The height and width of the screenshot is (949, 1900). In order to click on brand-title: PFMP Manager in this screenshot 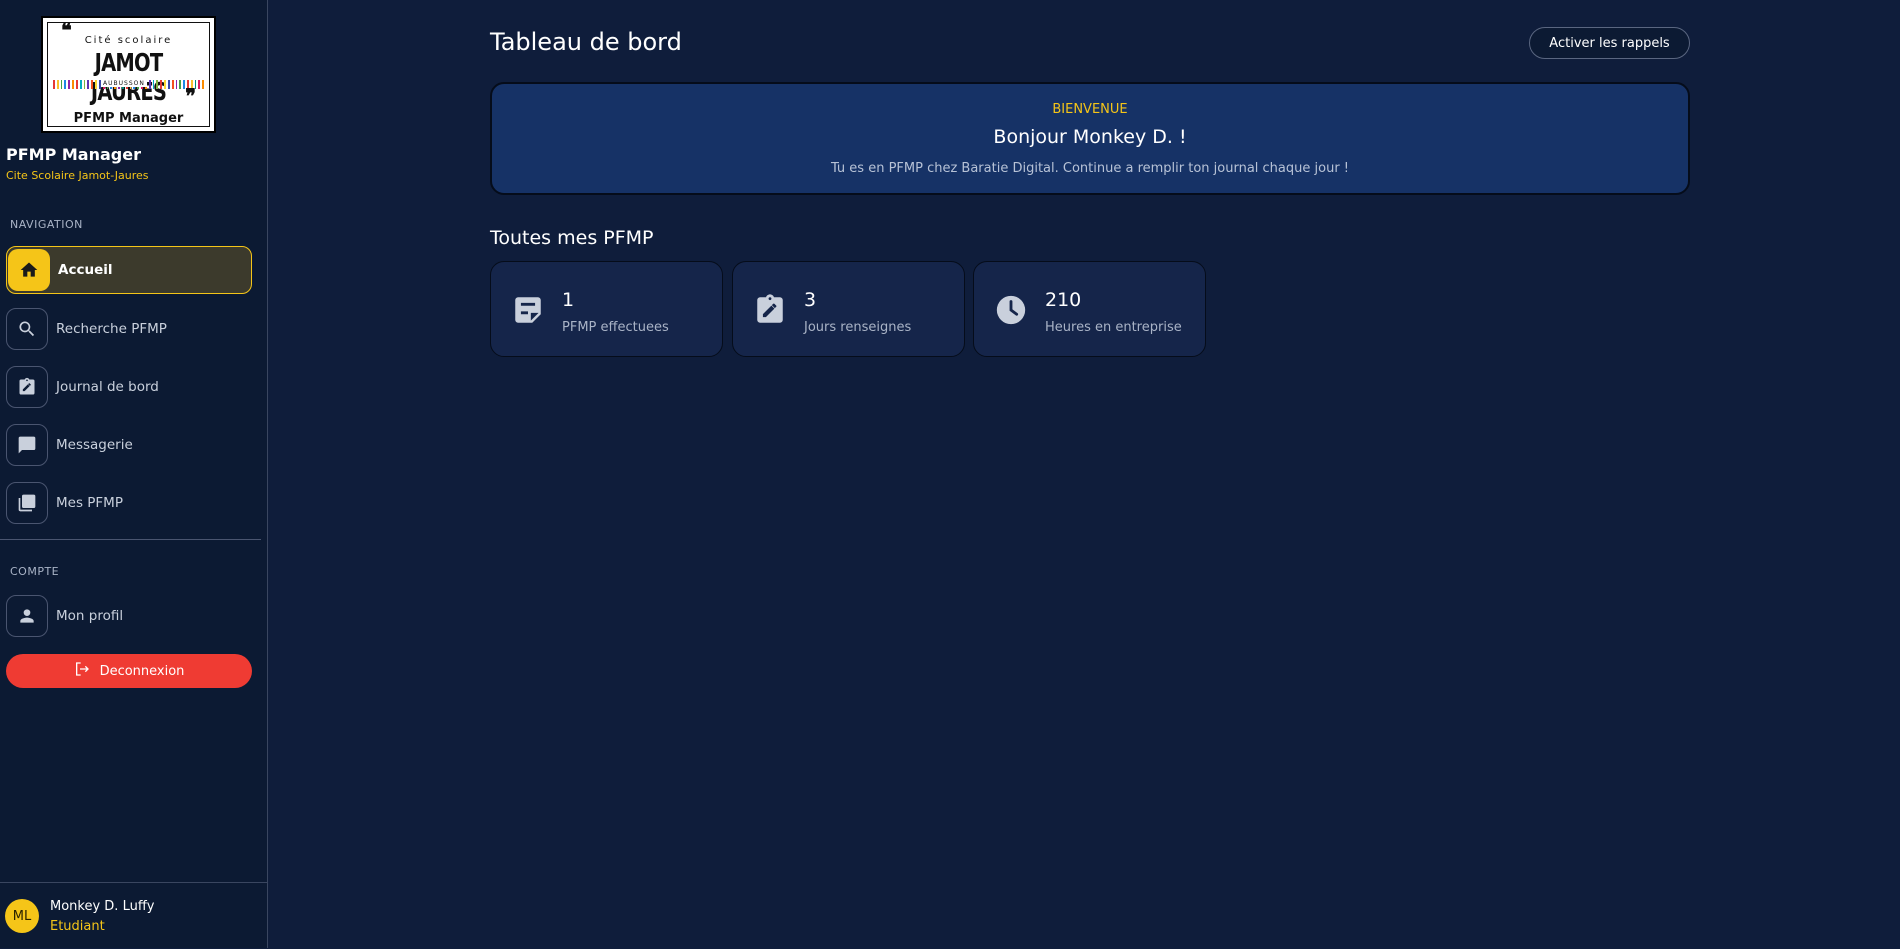, I will do `click(73, 154)`.